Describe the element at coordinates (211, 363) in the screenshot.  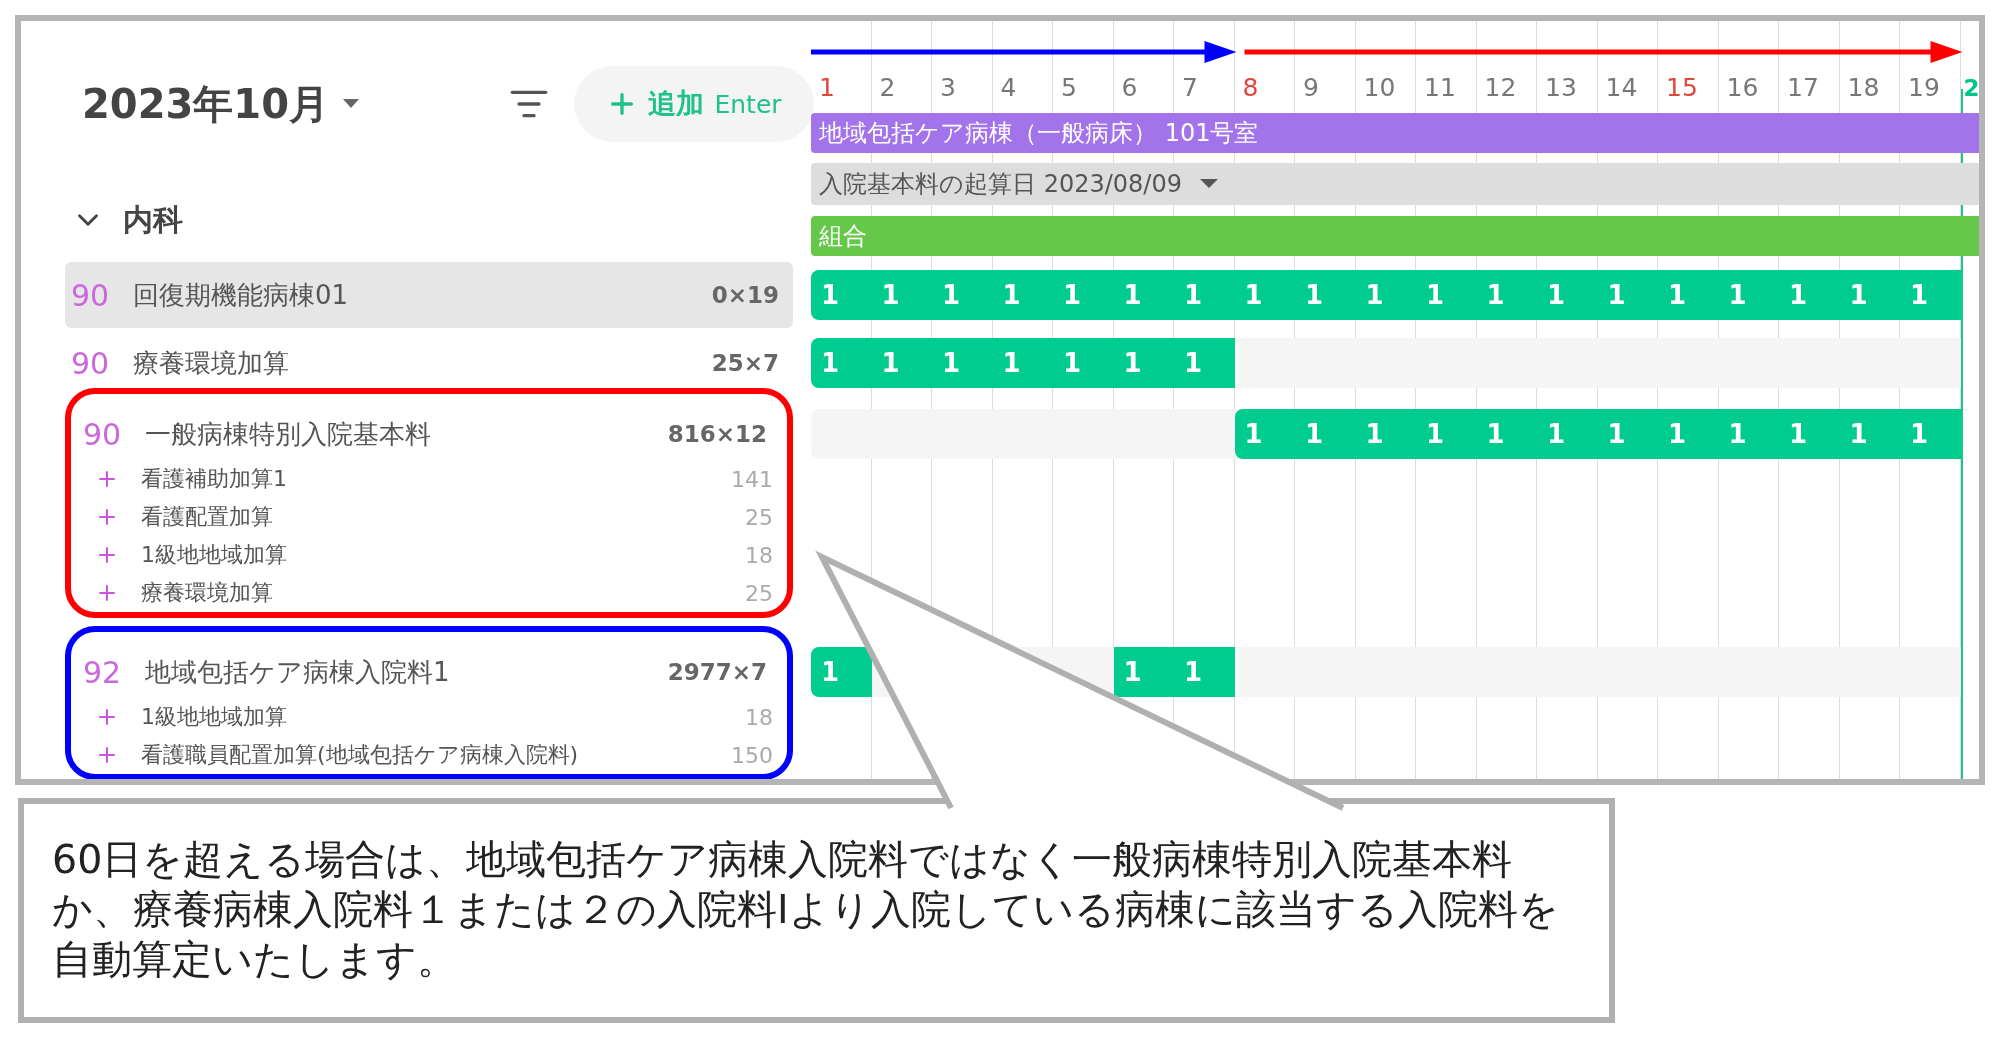
I see `item-name: 療養環境加算` at that location.